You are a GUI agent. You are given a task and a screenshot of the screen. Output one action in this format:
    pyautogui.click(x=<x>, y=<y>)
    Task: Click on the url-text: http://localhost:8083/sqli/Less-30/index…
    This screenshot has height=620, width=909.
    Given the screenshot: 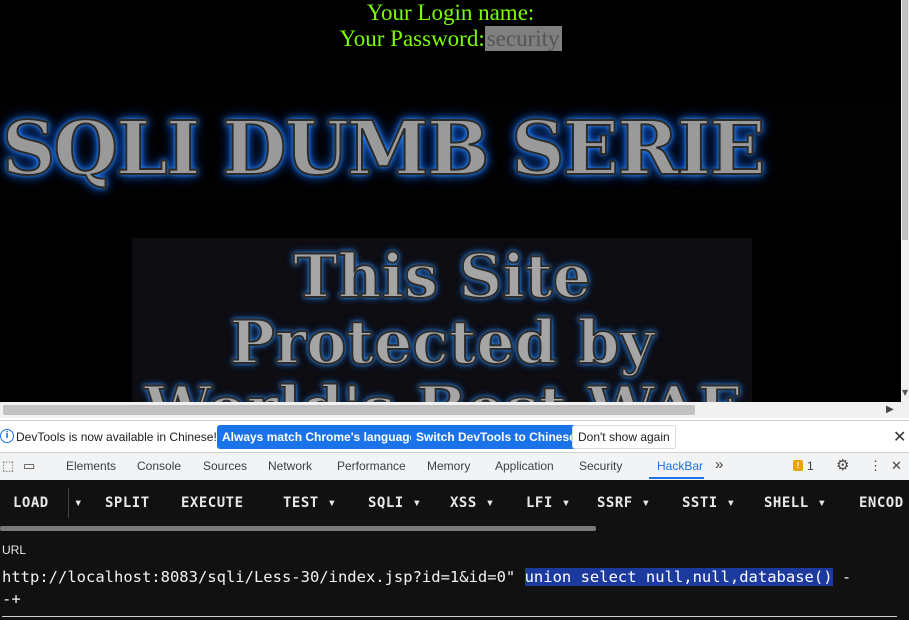 What is the action you would take?
    pyautogui.click(x=263, y=577)
    